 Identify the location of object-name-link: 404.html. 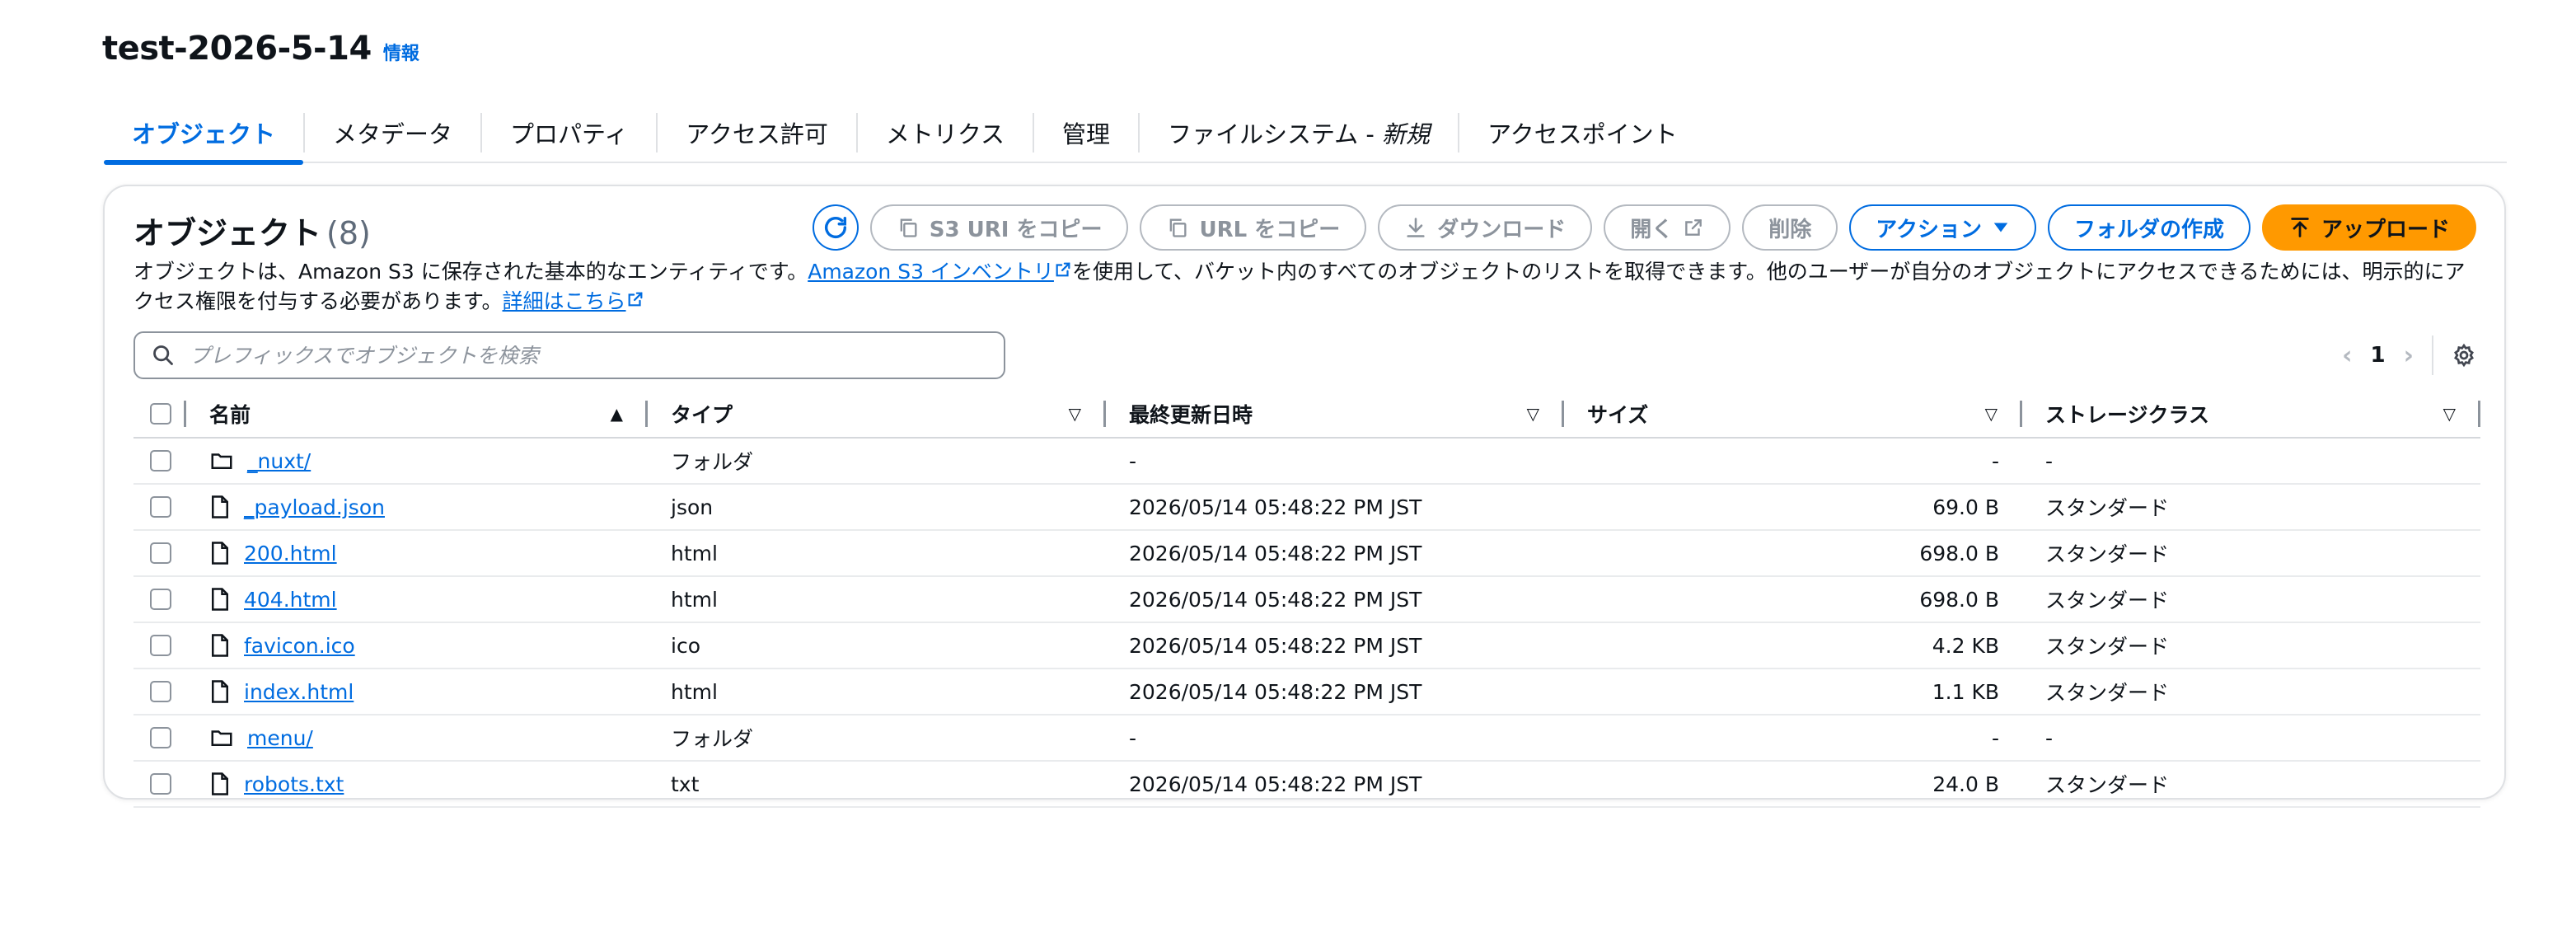
(290, 600).